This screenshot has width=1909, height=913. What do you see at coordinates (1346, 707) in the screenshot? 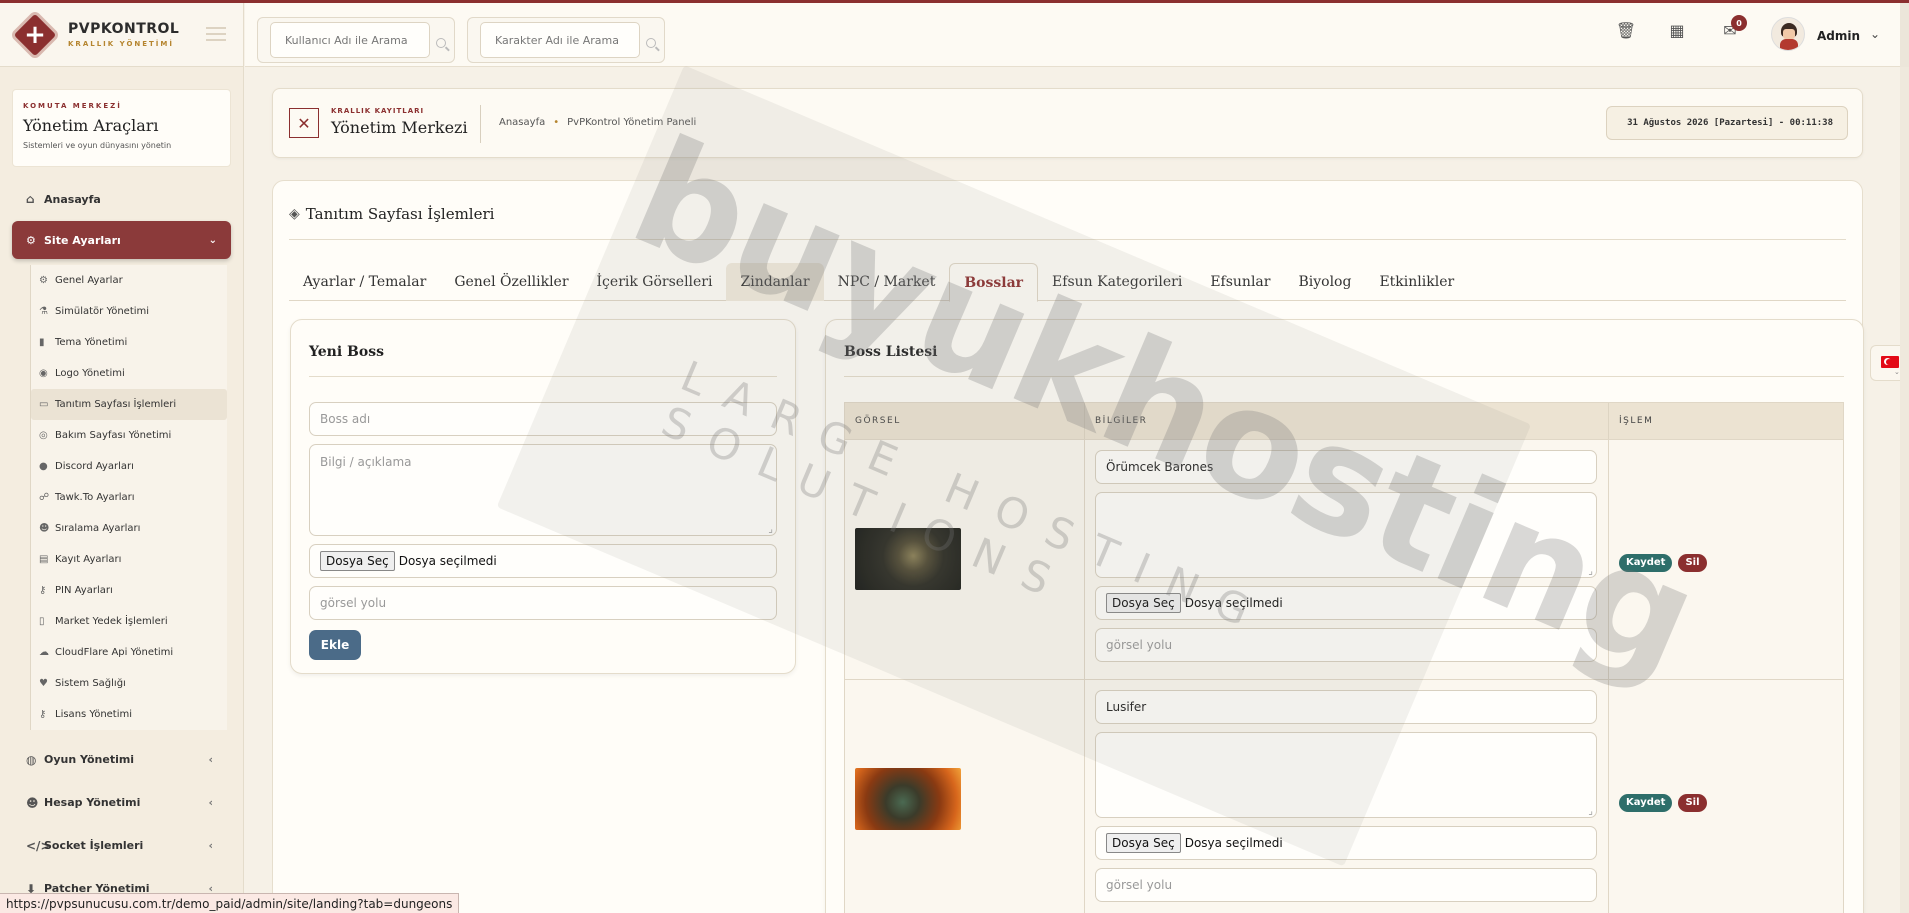
I see `boss-name-input: Lusifer` at bounding box center [1346, 707].